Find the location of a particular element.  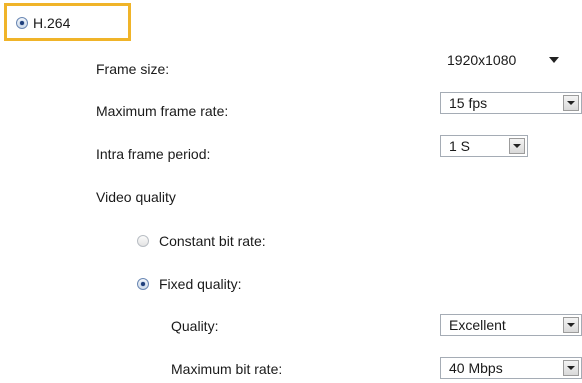

max-bit-rate-value: 40 Mbps is located at coordinates (476, 368).